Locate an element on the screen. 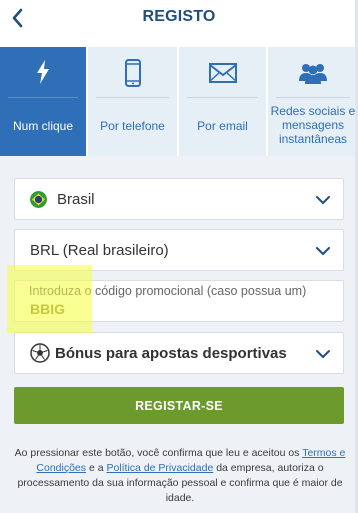 Image resolution: width=358 pixels, height=513 pixels. envelope-icon is located at coordinates (222, 73).